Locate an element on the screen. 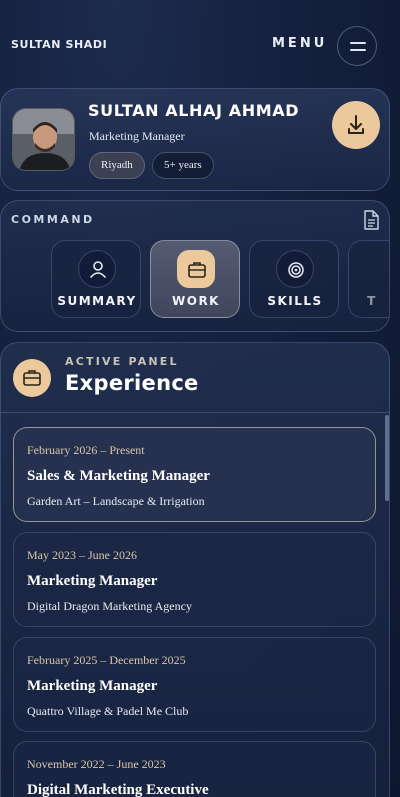 The image size is (400, 797). avatar is located at coordinates (43, 139).